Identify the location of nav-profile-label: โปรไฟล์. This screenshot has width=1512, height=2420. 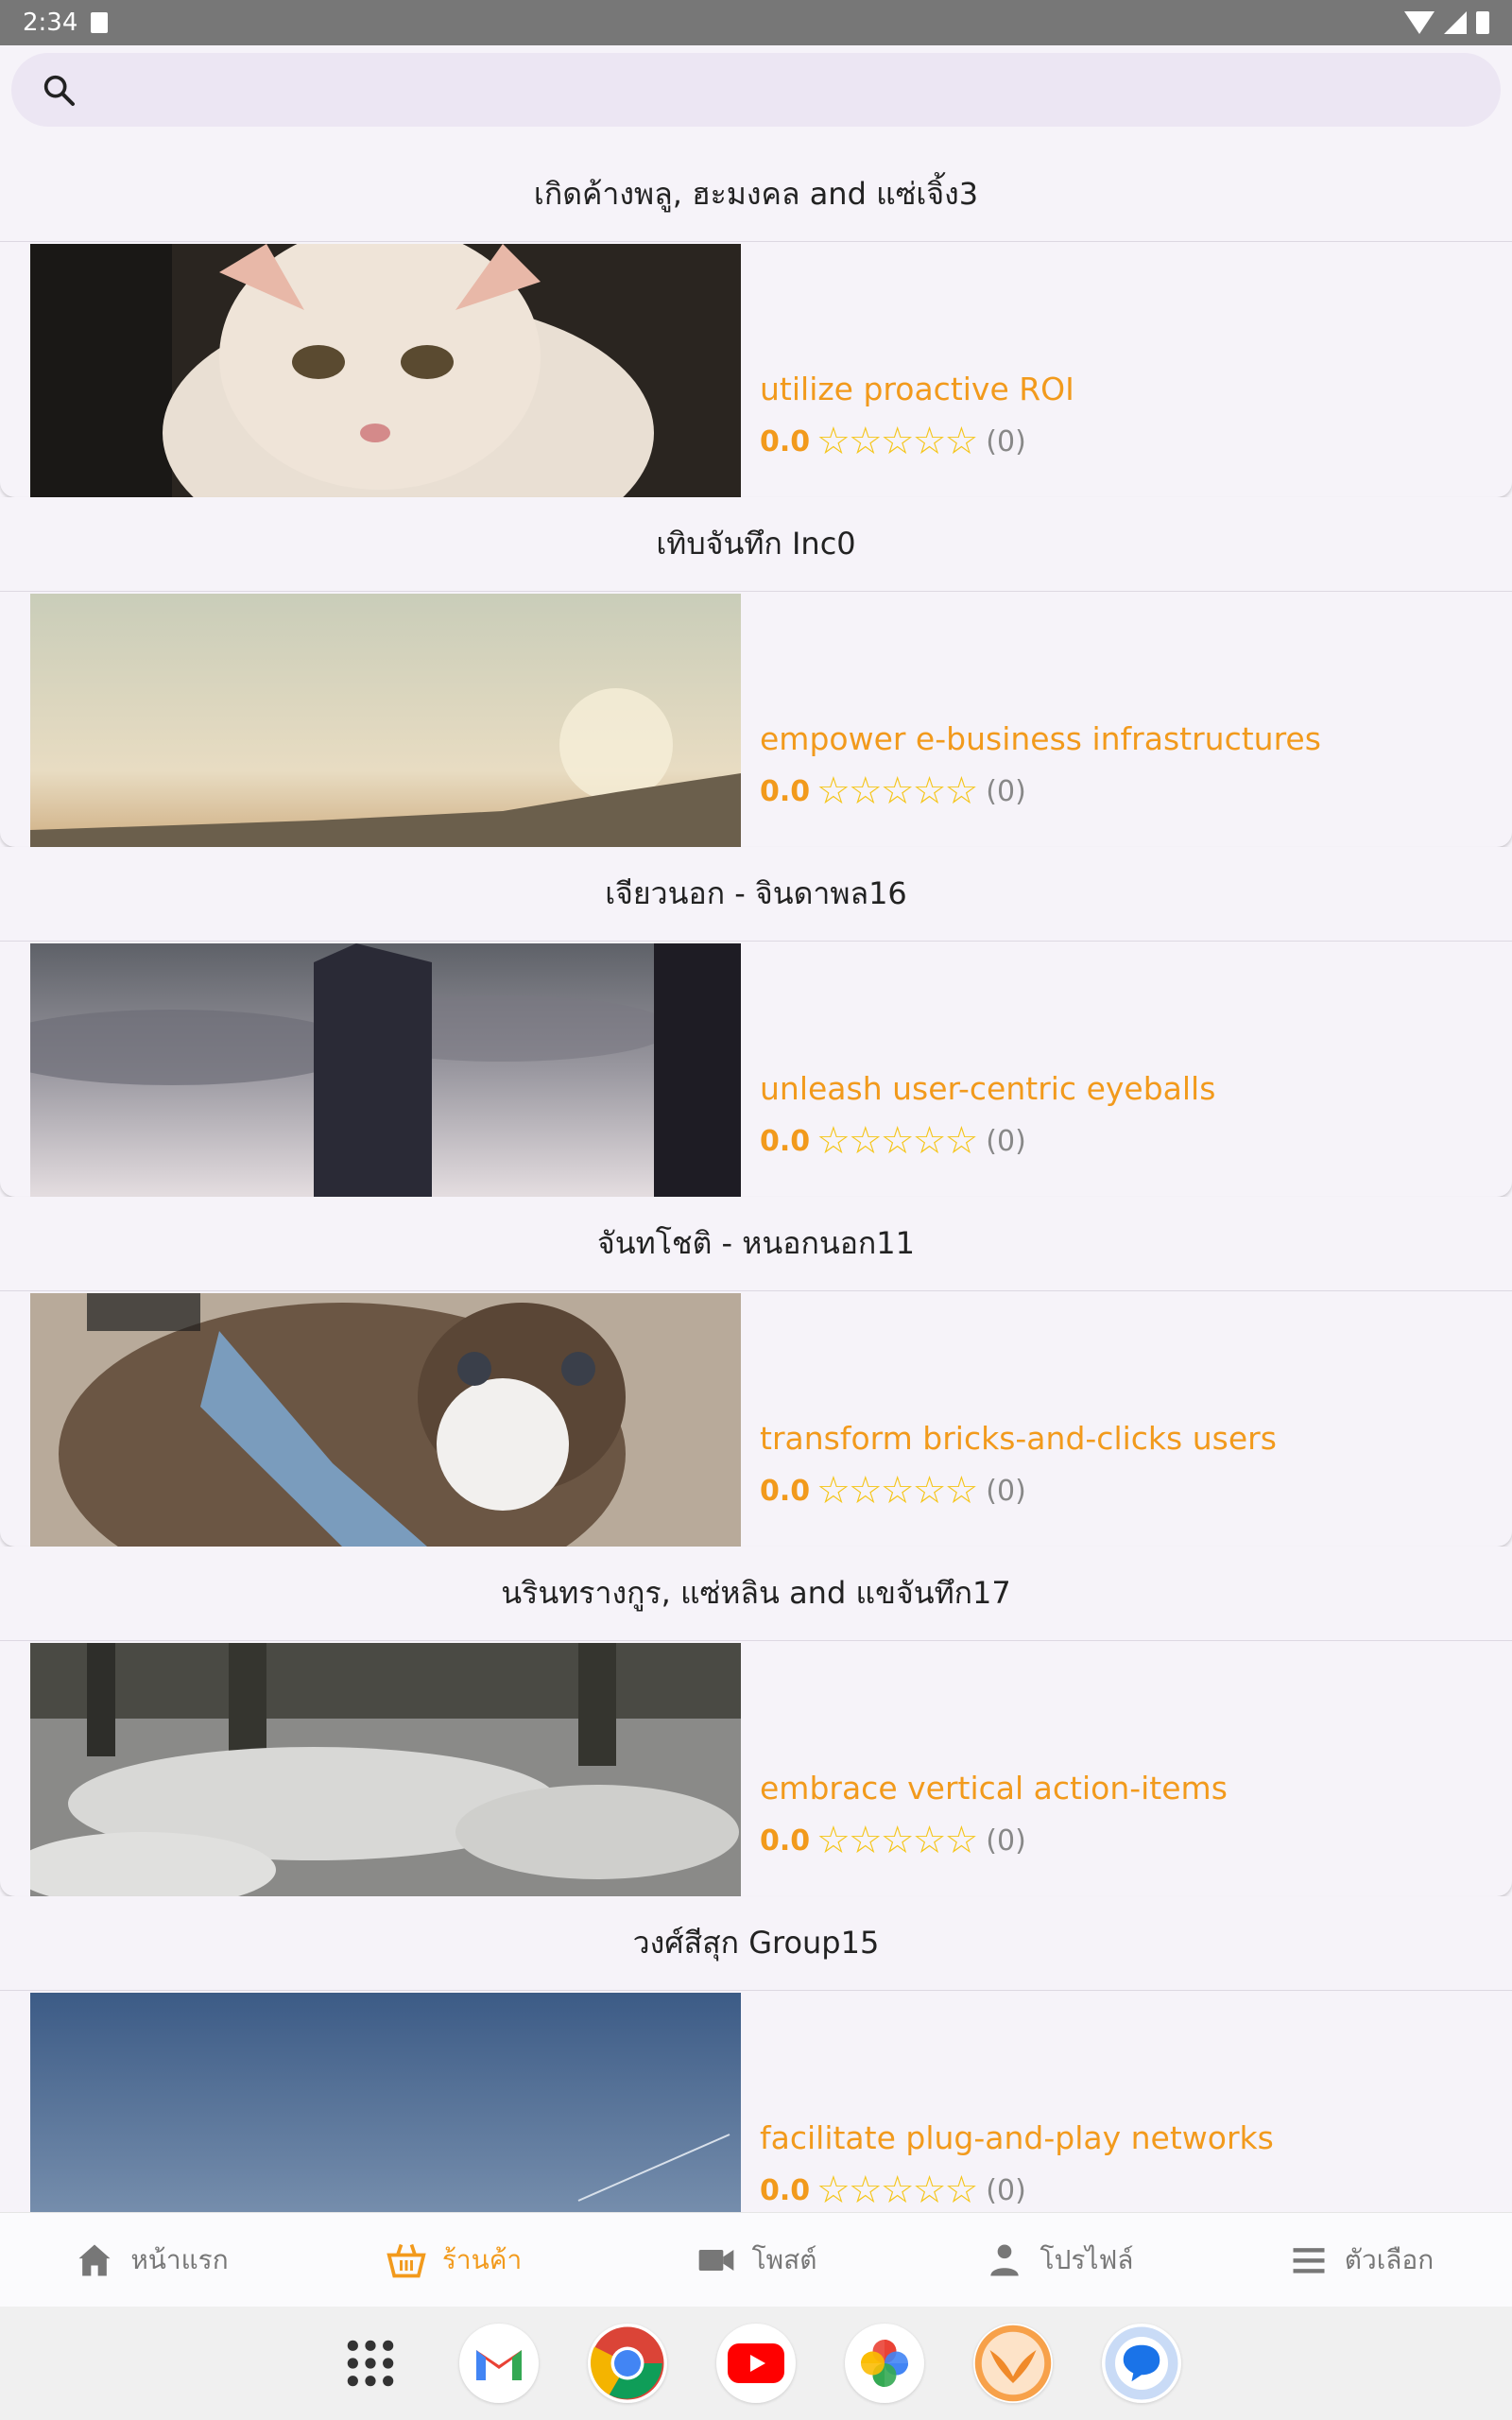
(1087, 2259).